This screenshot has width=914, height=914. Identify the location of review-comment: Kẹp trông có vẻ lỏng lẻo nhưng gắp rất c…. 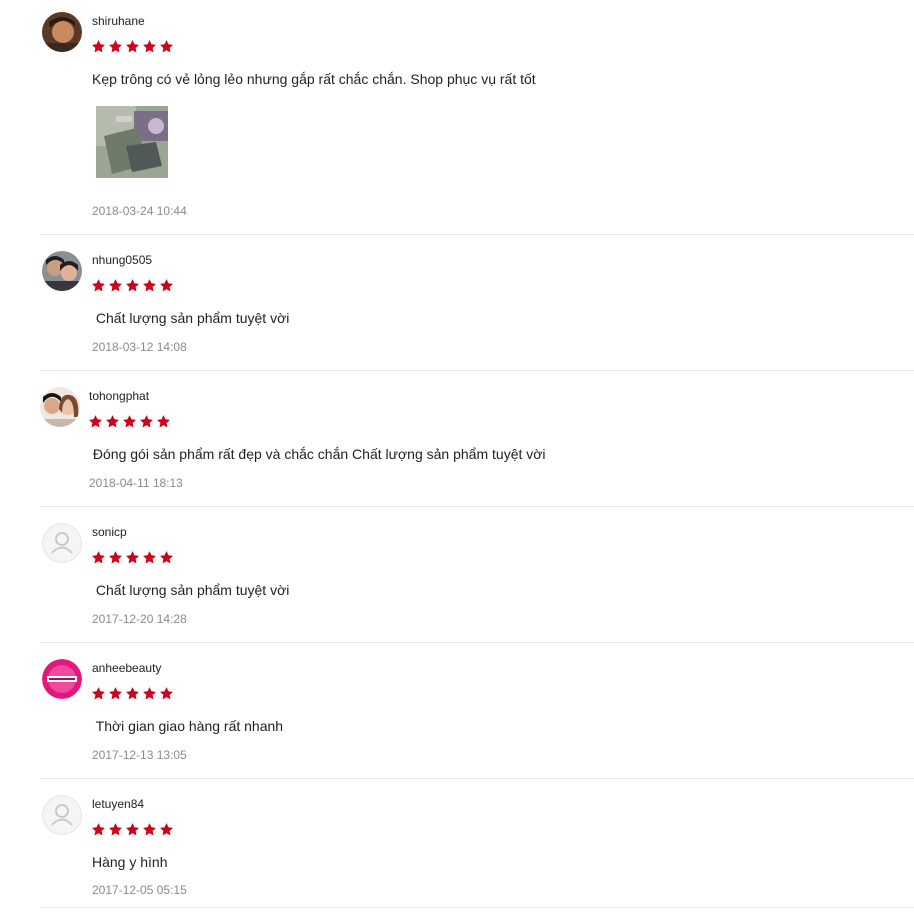
(314, 79).